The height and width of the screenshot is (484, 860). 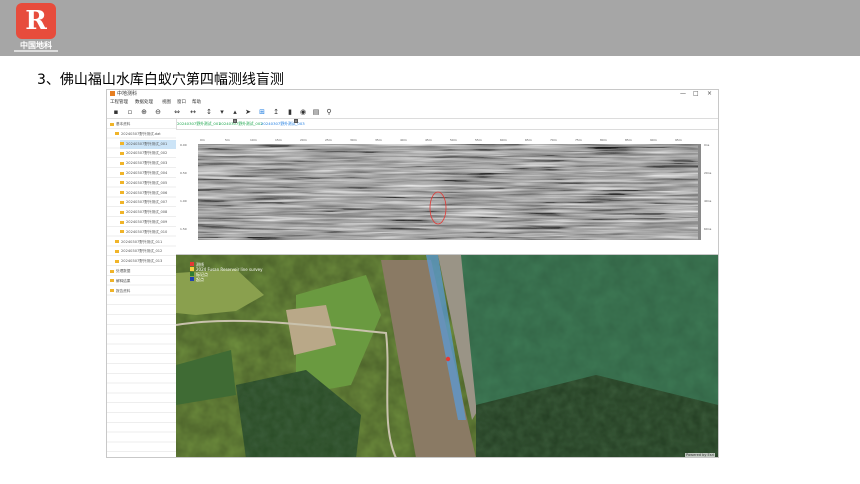 What do you see at coordinates (578, 140) in the screenshot?
I see `gpr-distance-tick: 75m` at bounding box center [578, 140].